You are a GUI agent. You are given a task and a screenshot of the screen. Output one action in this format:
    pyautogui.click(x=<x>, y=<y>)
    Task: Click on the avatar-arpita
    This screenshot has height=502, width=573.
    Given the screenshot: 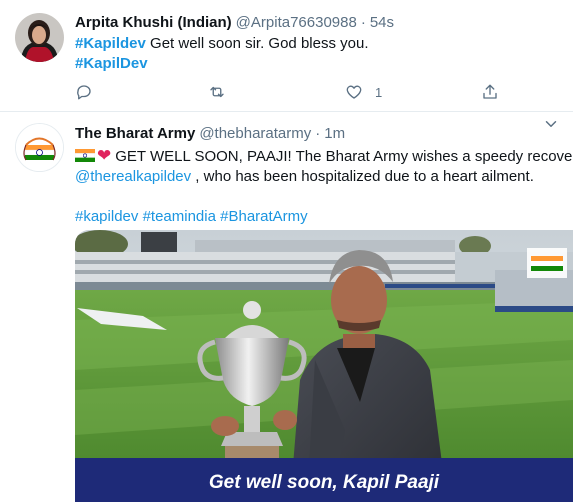 What is the action you would take?
    pyautogui.click(x=39, y=37)
    